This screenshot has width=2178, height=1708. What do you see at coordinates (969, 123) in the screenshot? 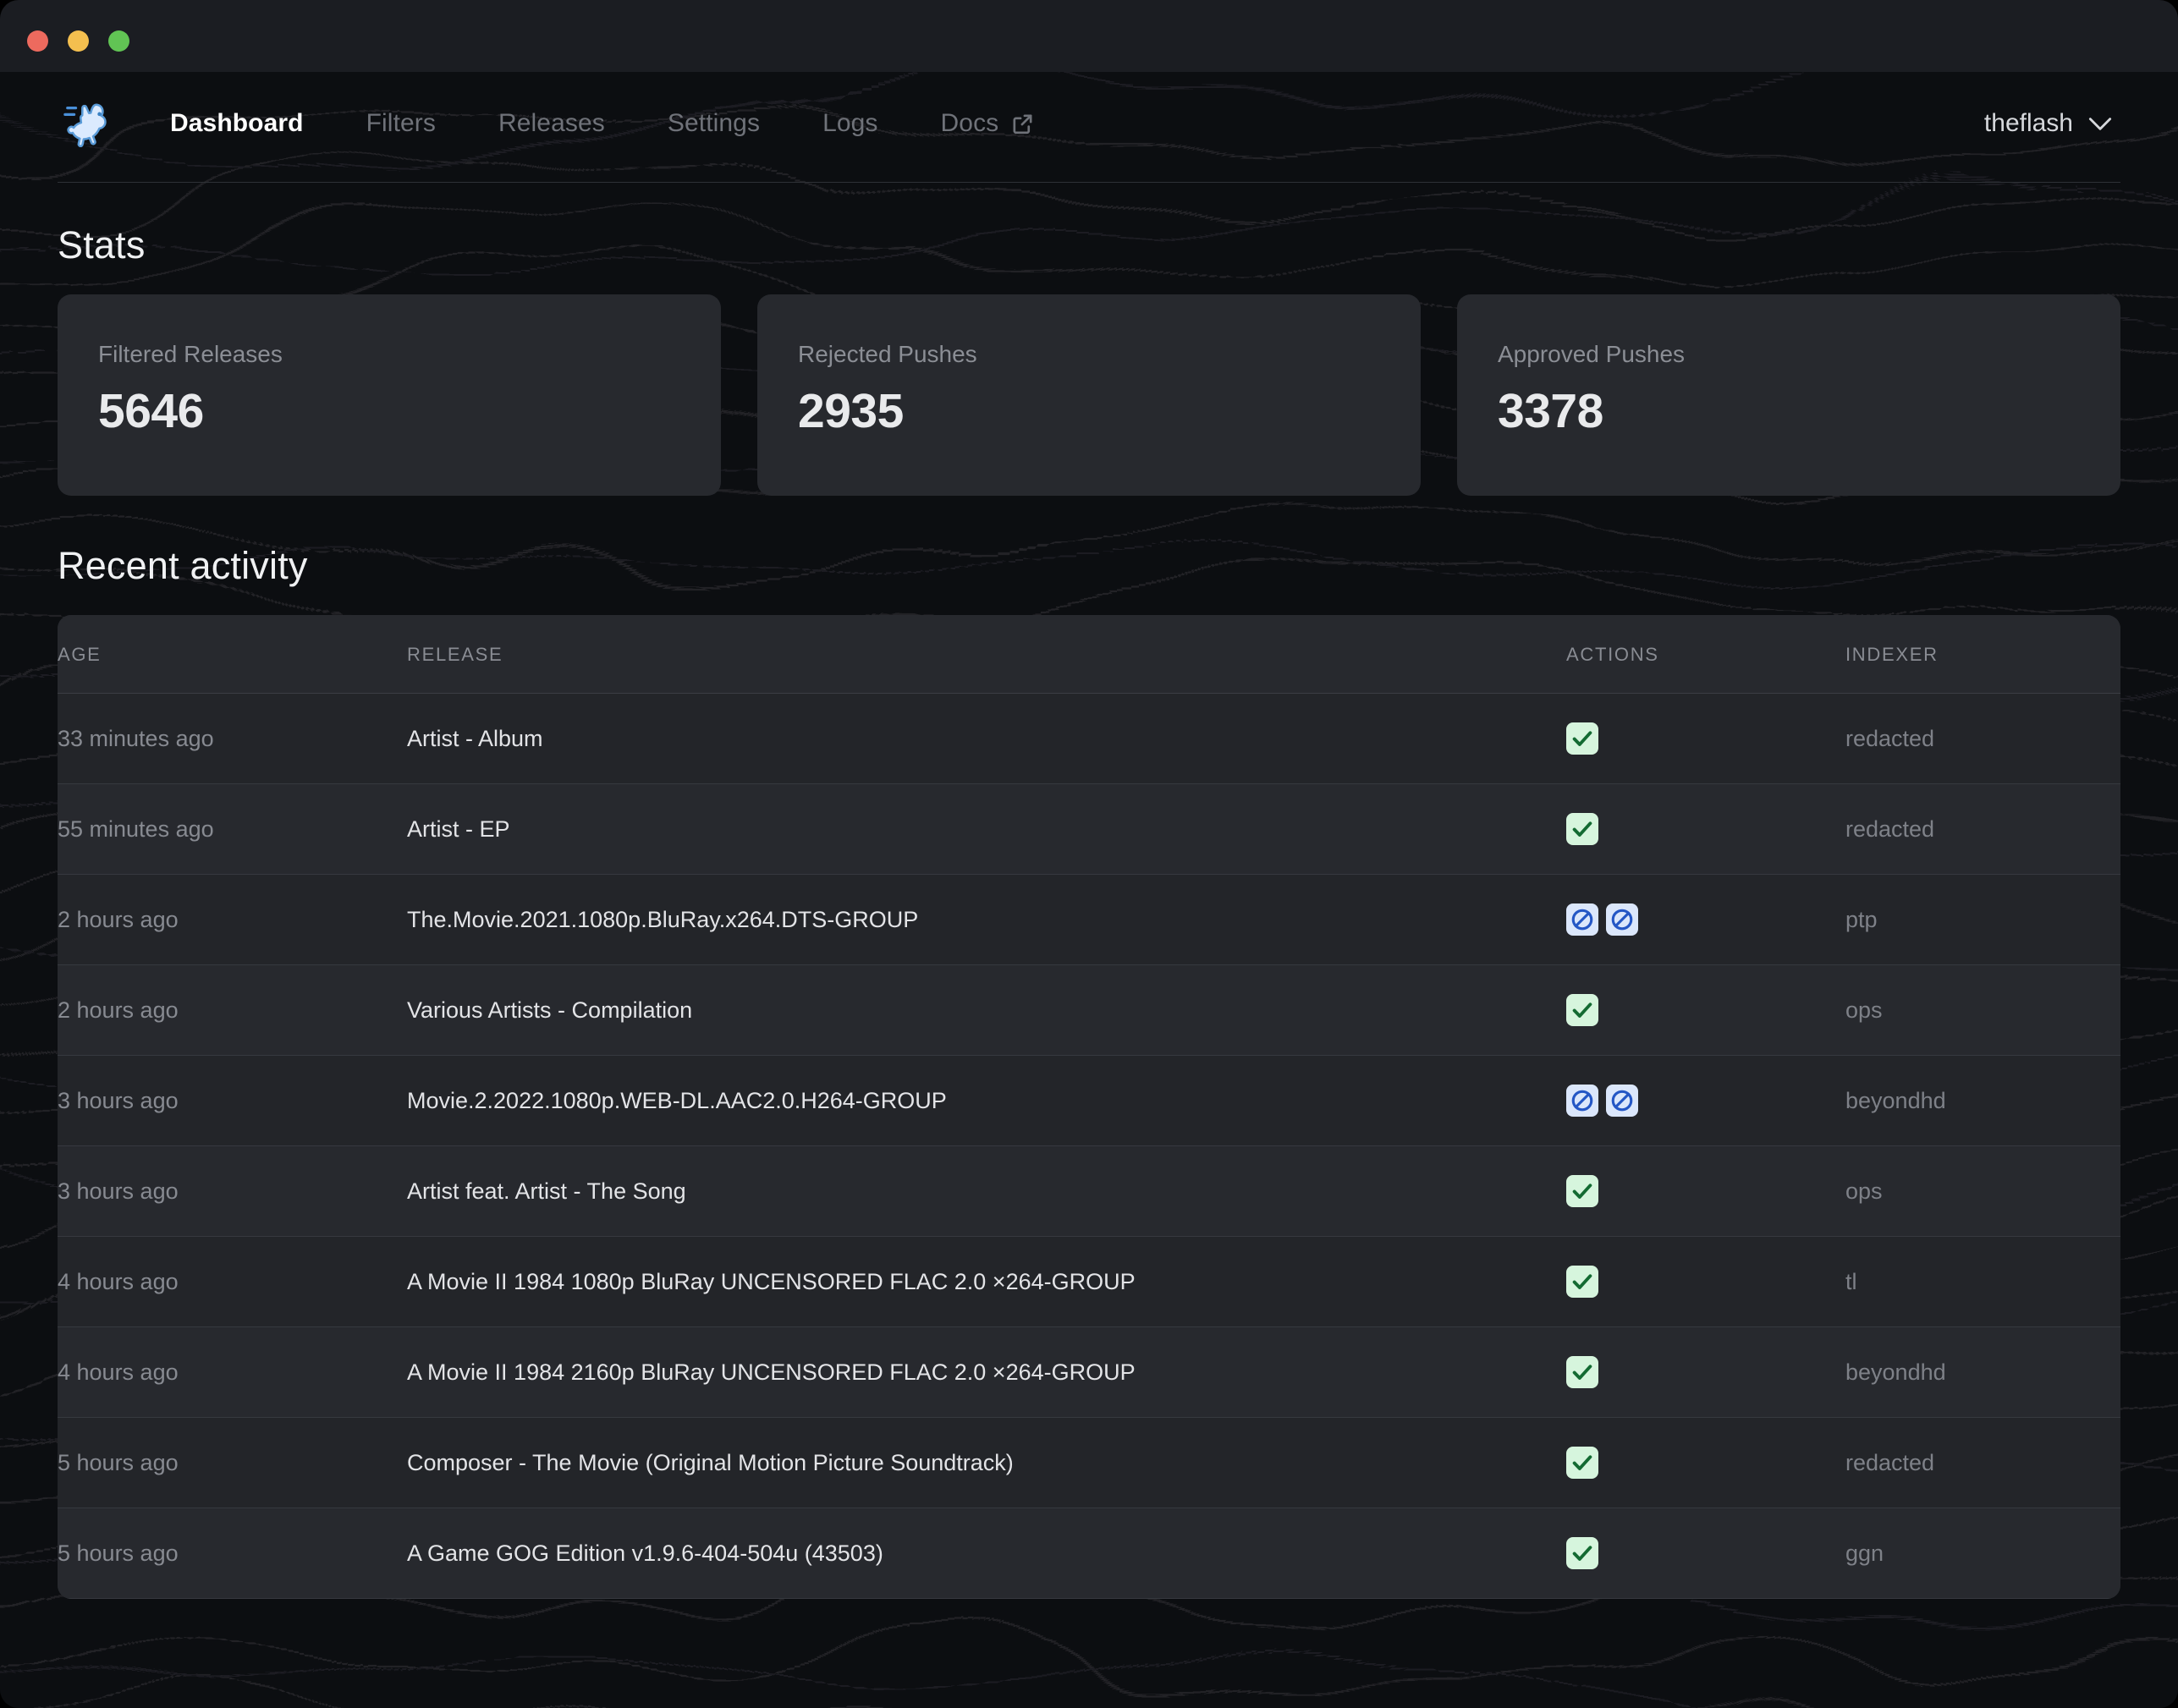
I see `nav-item-docs-label: Docs` at bounding box center [969, 123].